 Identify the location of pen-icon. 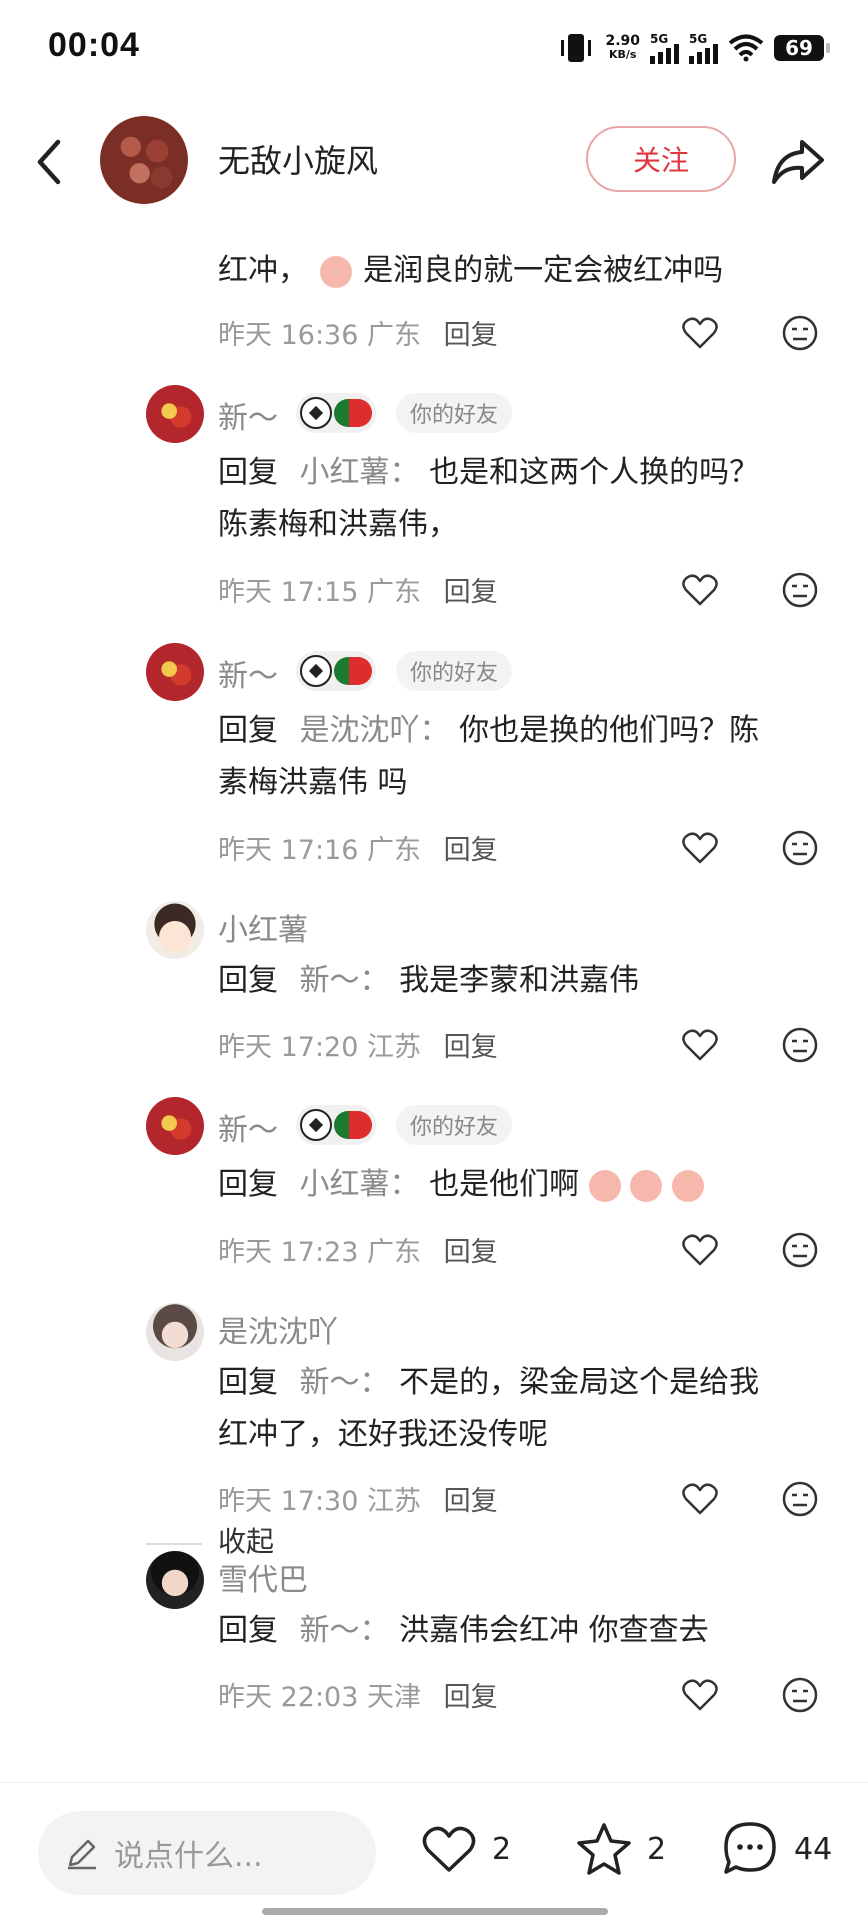
(82, 1854).